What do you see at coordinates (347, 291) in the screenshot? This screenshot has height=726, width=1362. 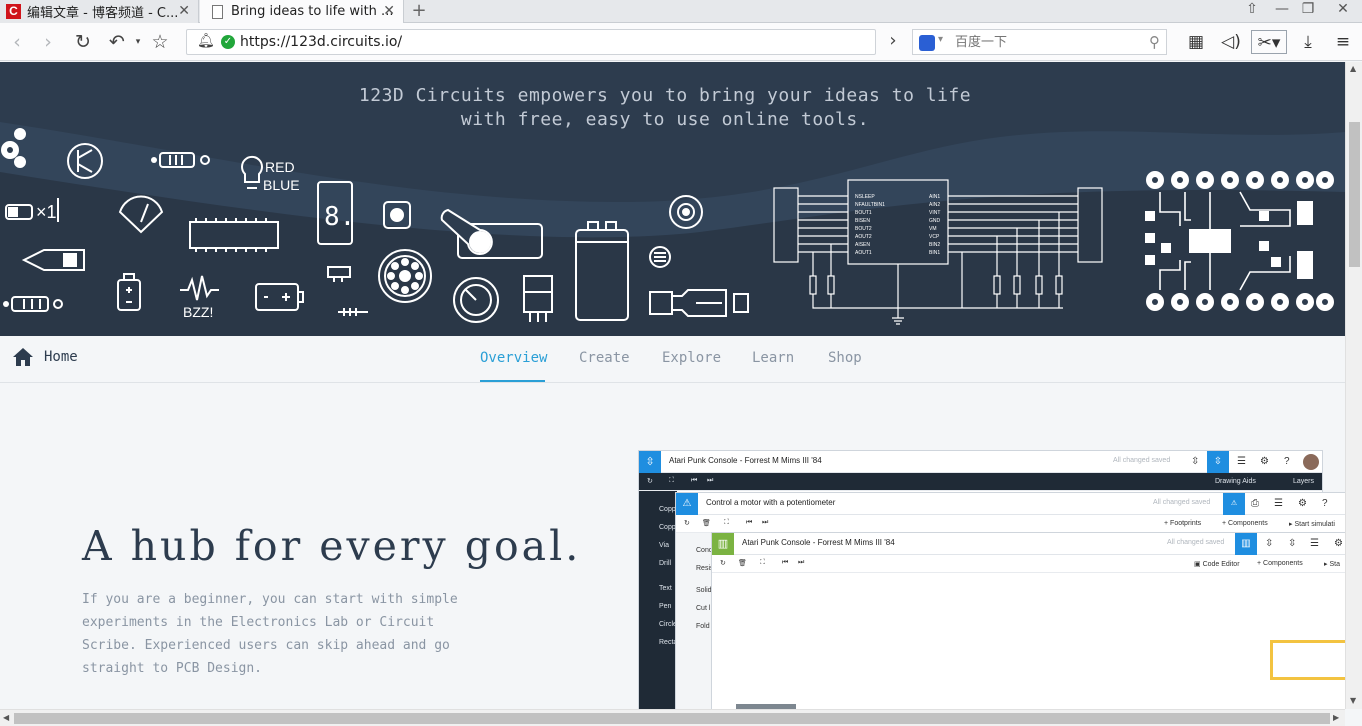 I see `resistor-icon` at bounding box center [347, 291].